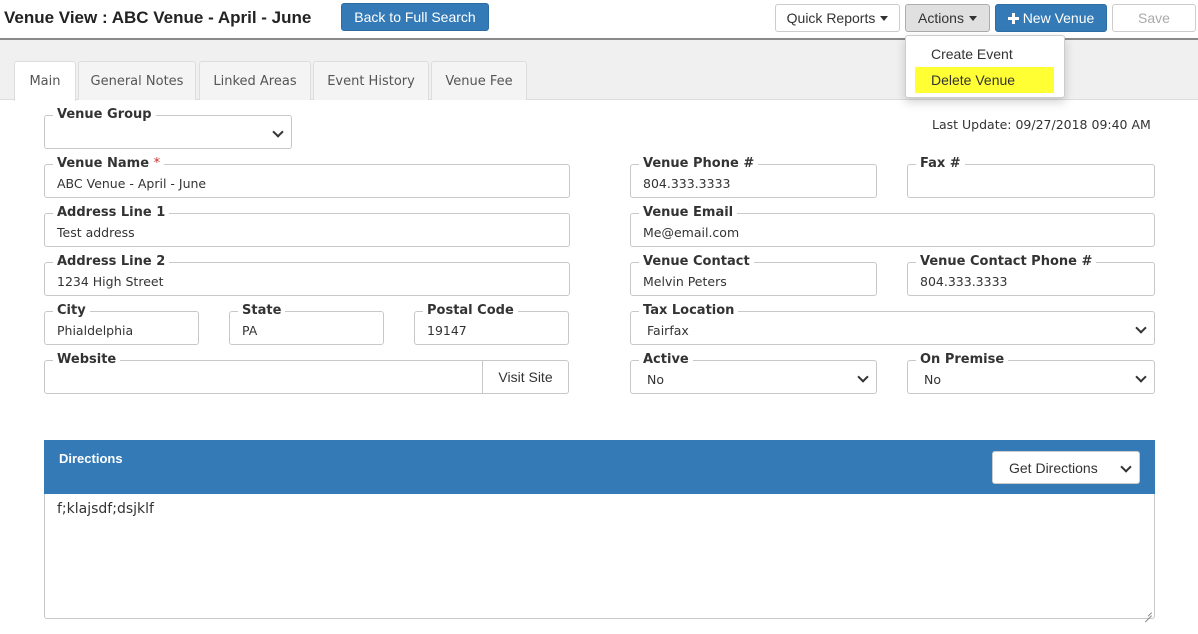 The width and height of the screenshot is (1198, 634). Describe the element at coordinates (250, 330) in the screenshot. I see `state-value: PA` at that location.